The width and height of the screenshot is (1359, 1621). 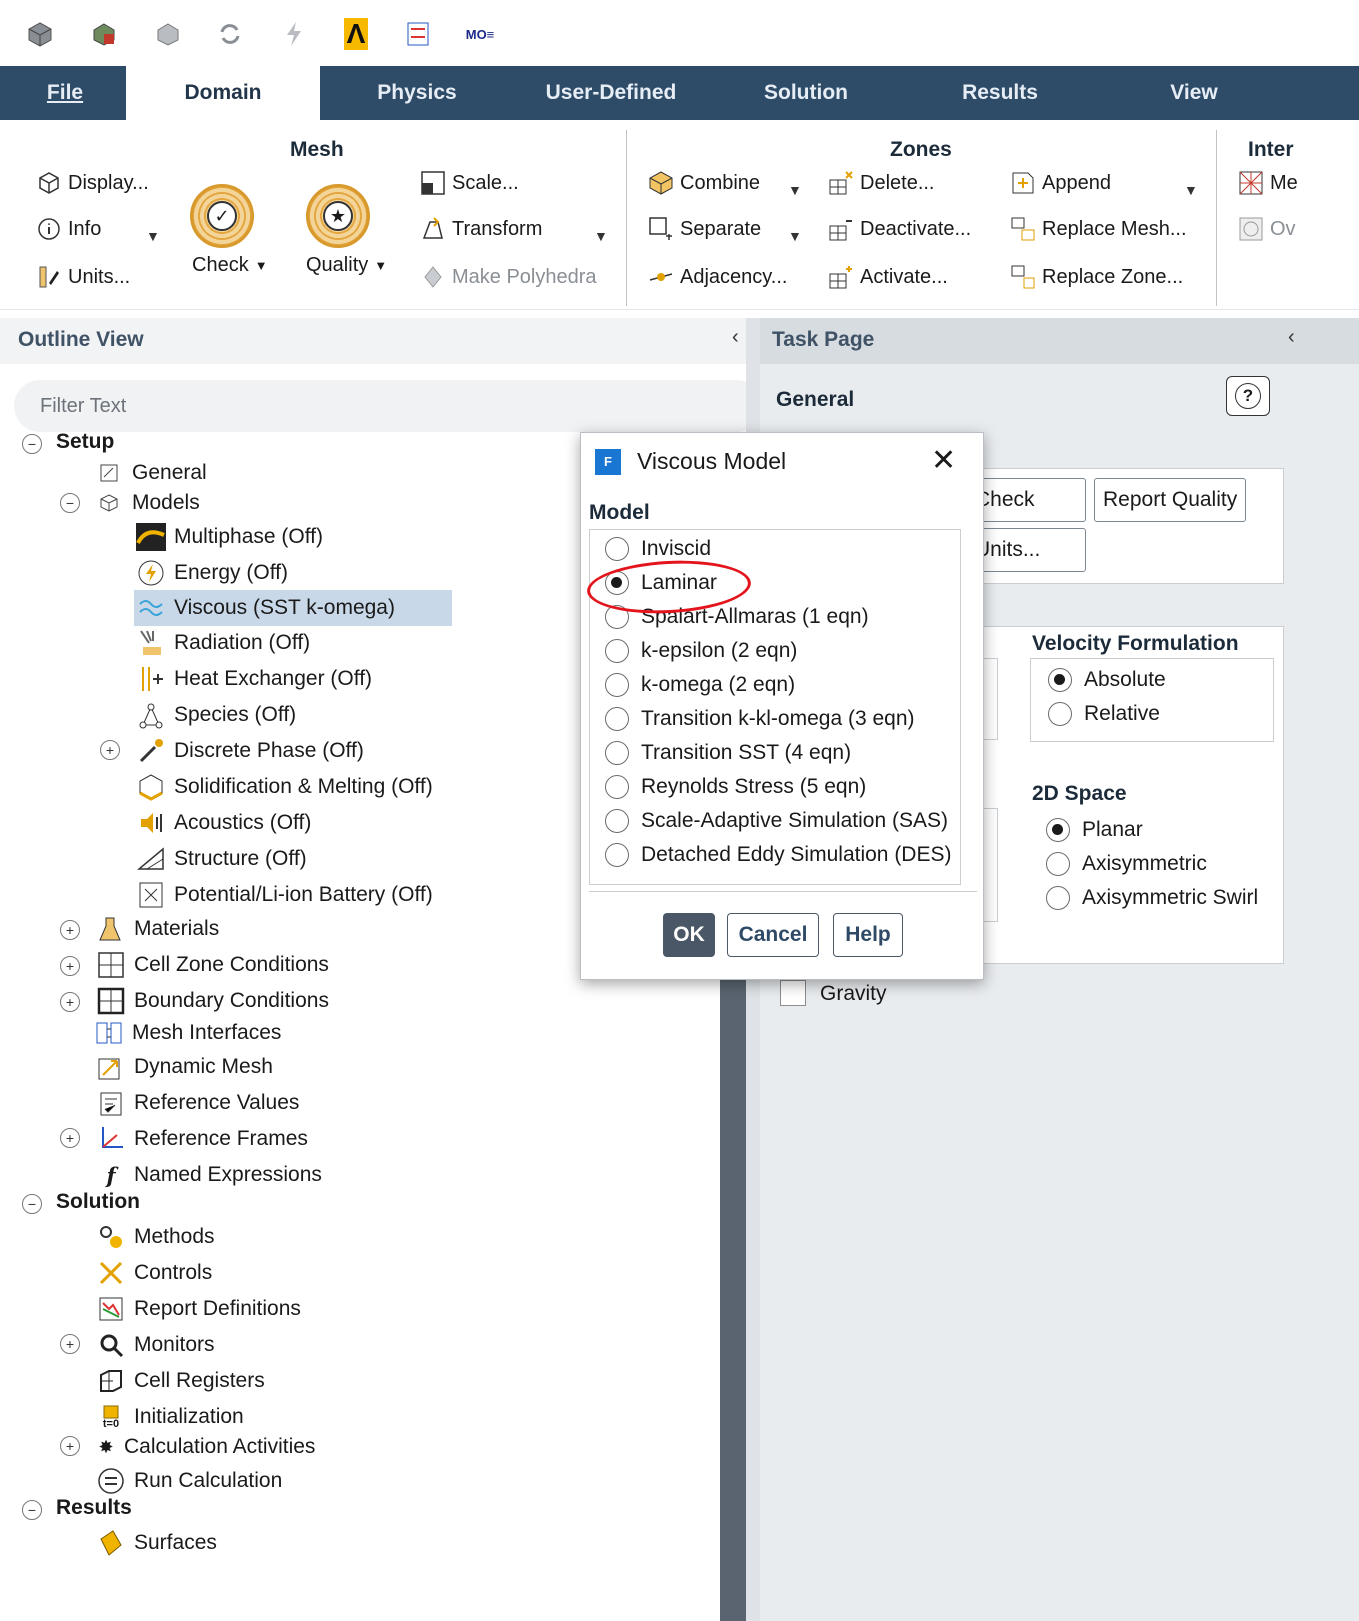 I want to click on quality-mesh-icon: ★, so click(x=338, y=216).